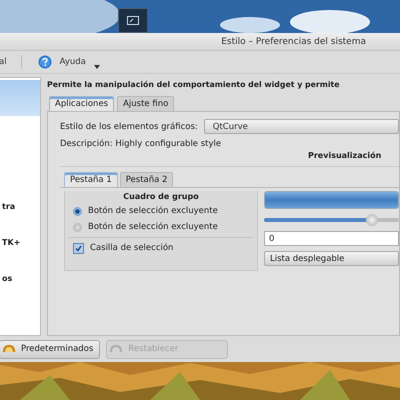  Describe the element at coordinates (331, 238) in the screenshot. I see `spin-box: 0` at that location.